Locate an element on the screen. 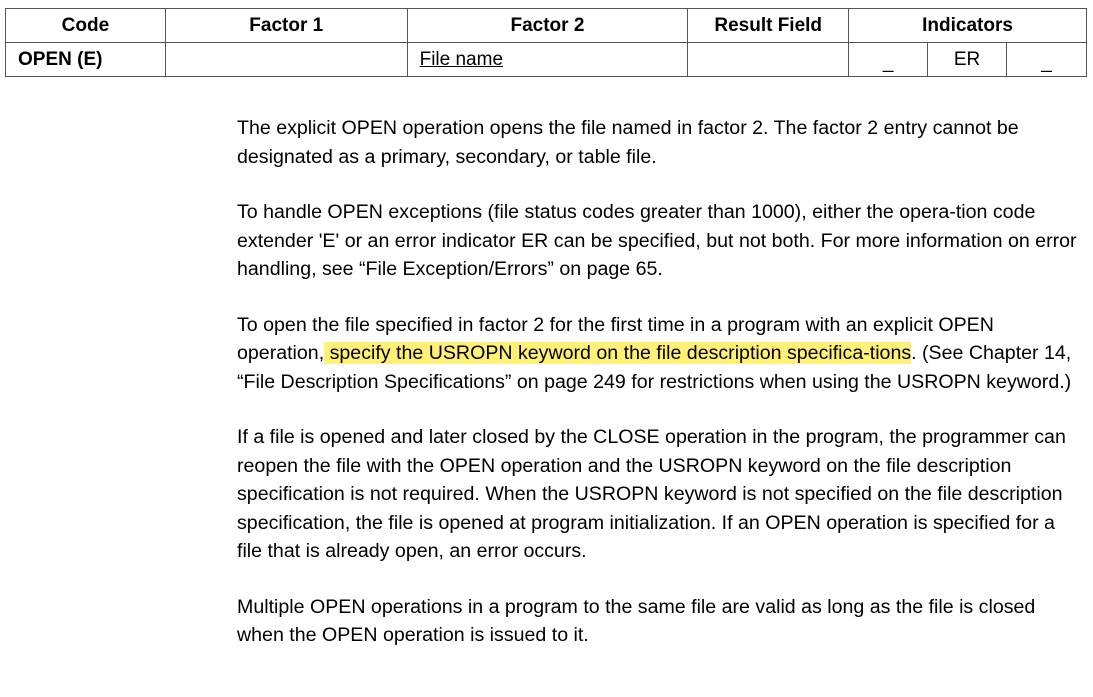 The image size is (1093, 697). table-row: OPEN (E) File name _ ER _ is located at coordinates (546, 59).